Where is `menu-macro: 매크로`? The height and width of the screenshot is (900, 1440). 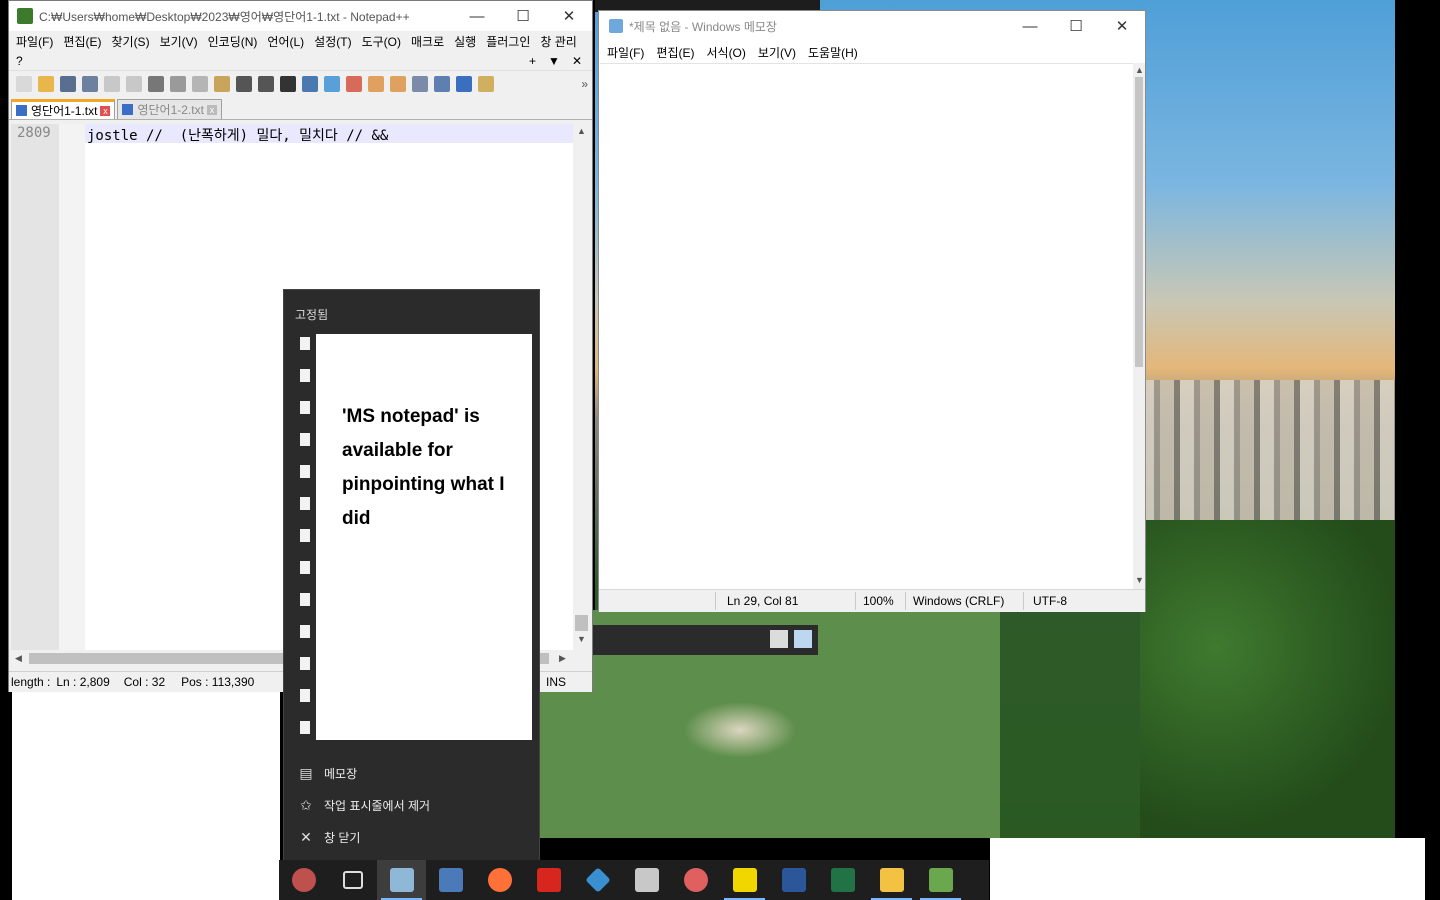 menu-macro: 매크로 is located at coordinates (429, 41).